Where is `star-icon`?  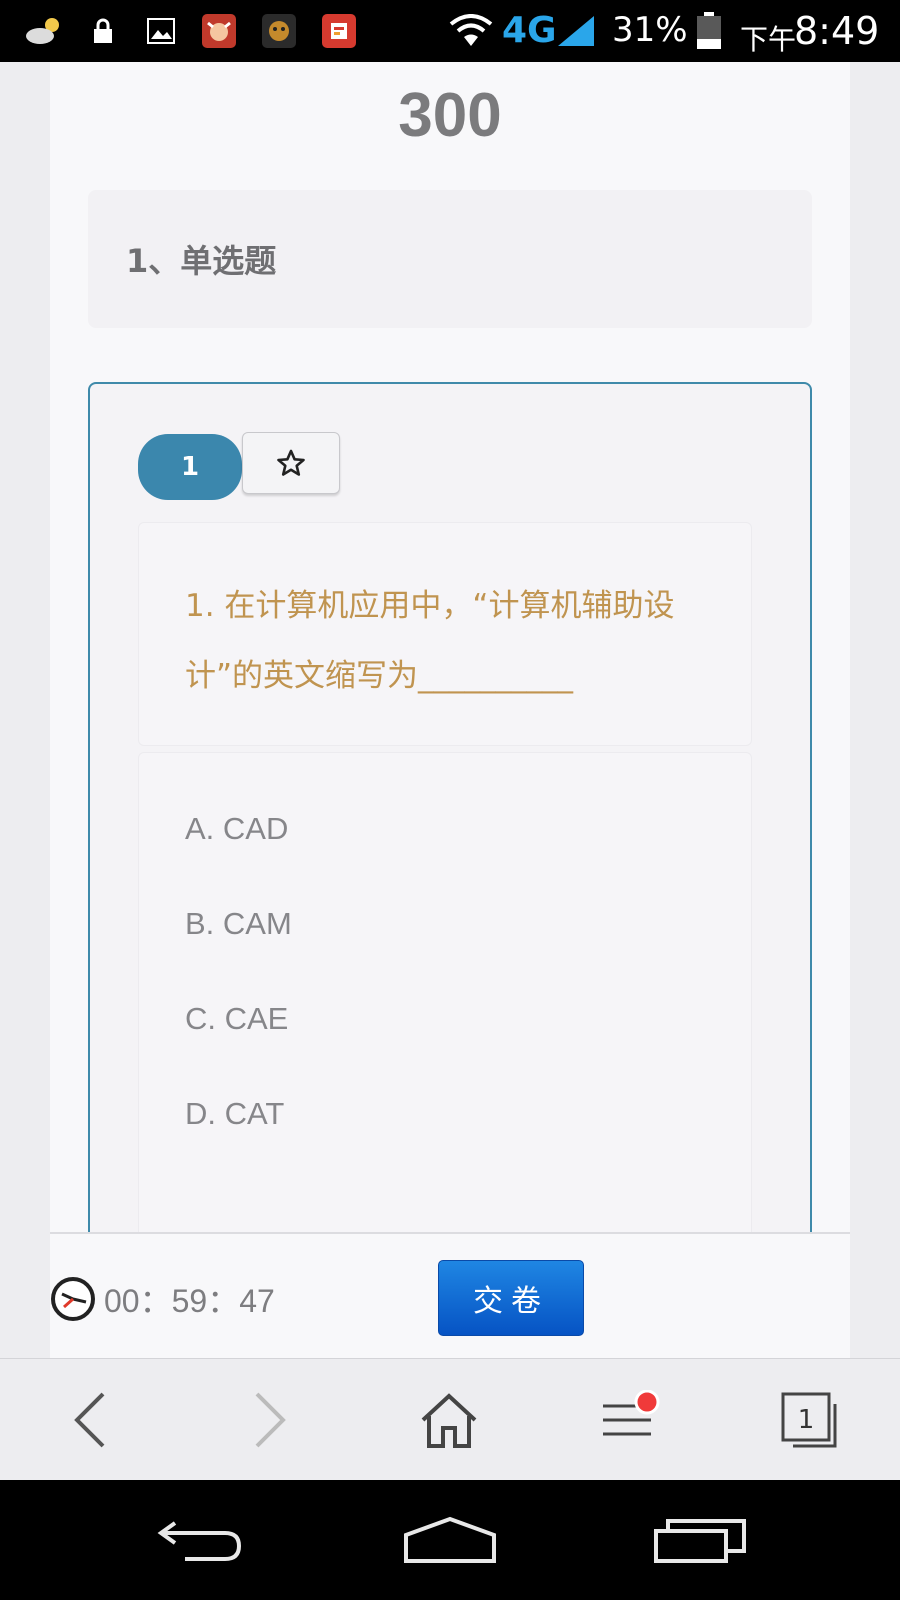 star-icon is located at coordinates (291, 462).